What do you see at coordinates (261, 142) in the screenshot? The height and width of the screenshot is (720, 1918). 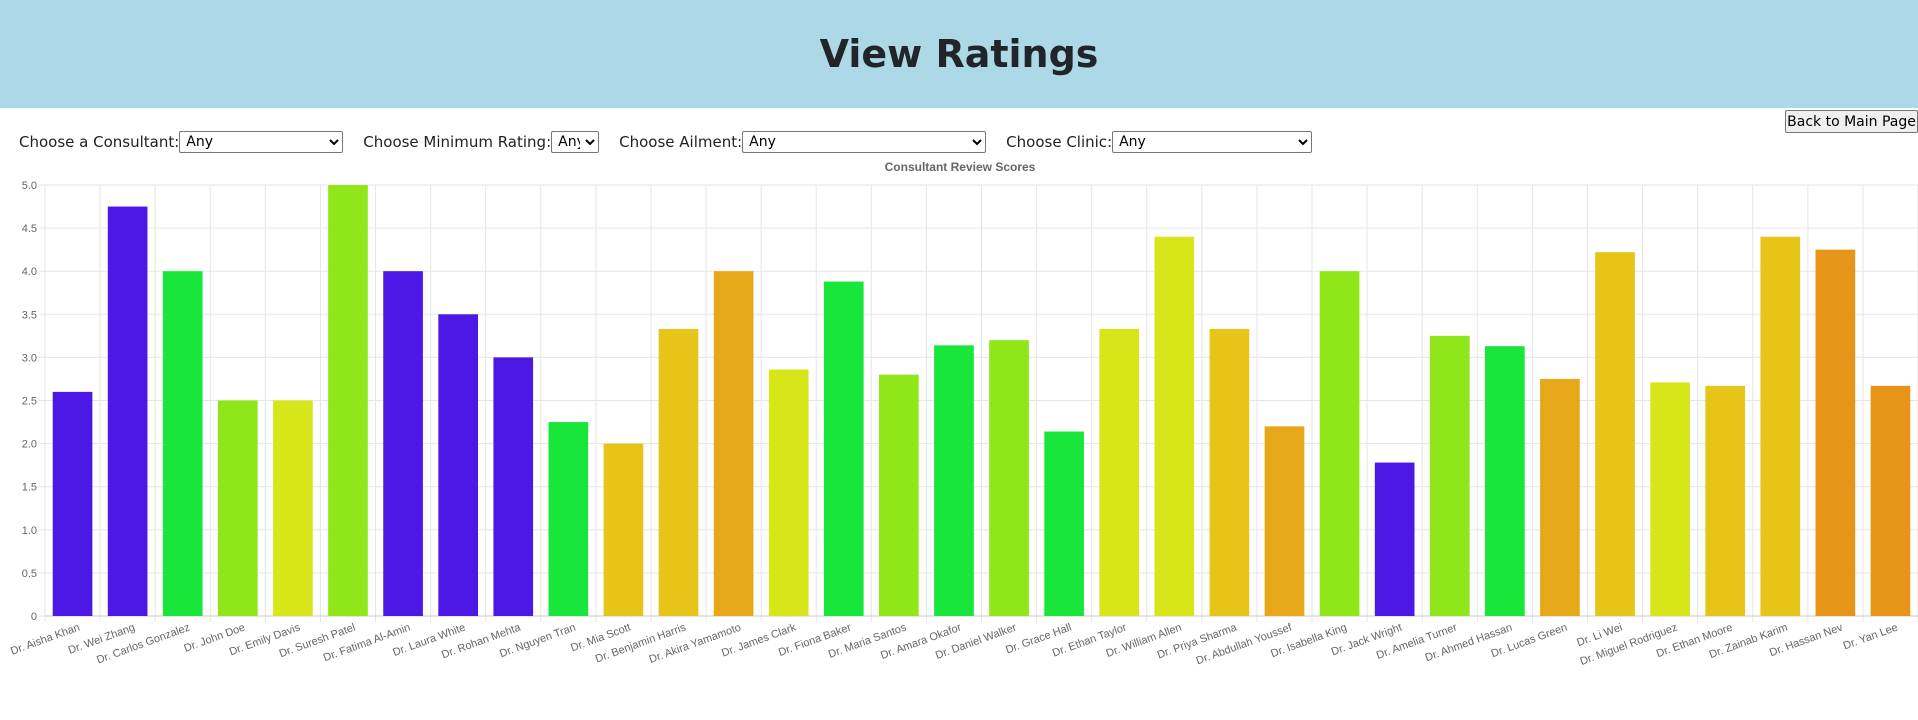 I see `consultant-select: Any` at bounding box center [261, 142].